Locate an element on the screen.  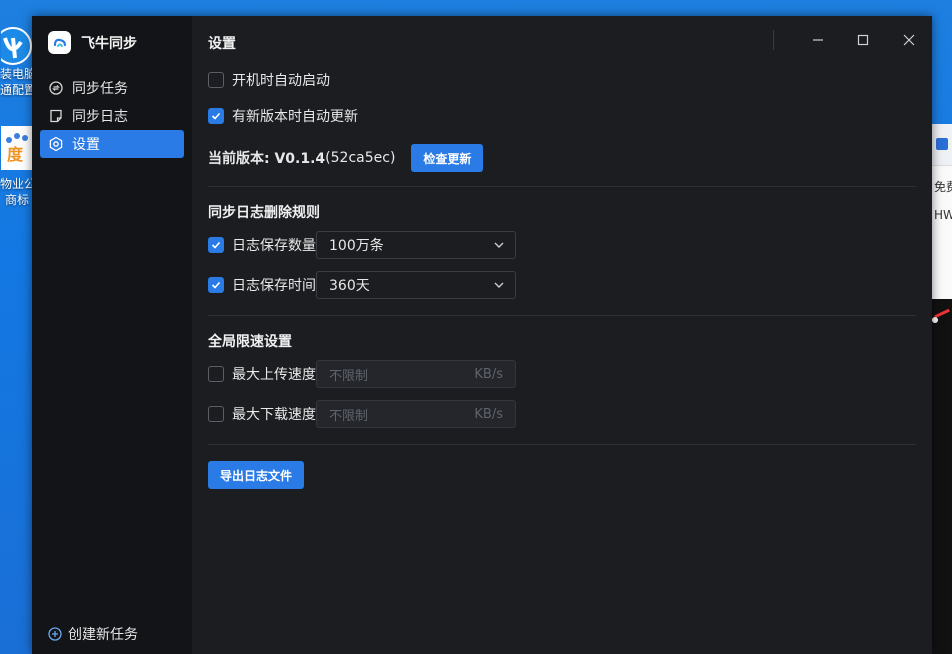
log-time-label: 日志保存时间 is located at coordinates (274, 286).